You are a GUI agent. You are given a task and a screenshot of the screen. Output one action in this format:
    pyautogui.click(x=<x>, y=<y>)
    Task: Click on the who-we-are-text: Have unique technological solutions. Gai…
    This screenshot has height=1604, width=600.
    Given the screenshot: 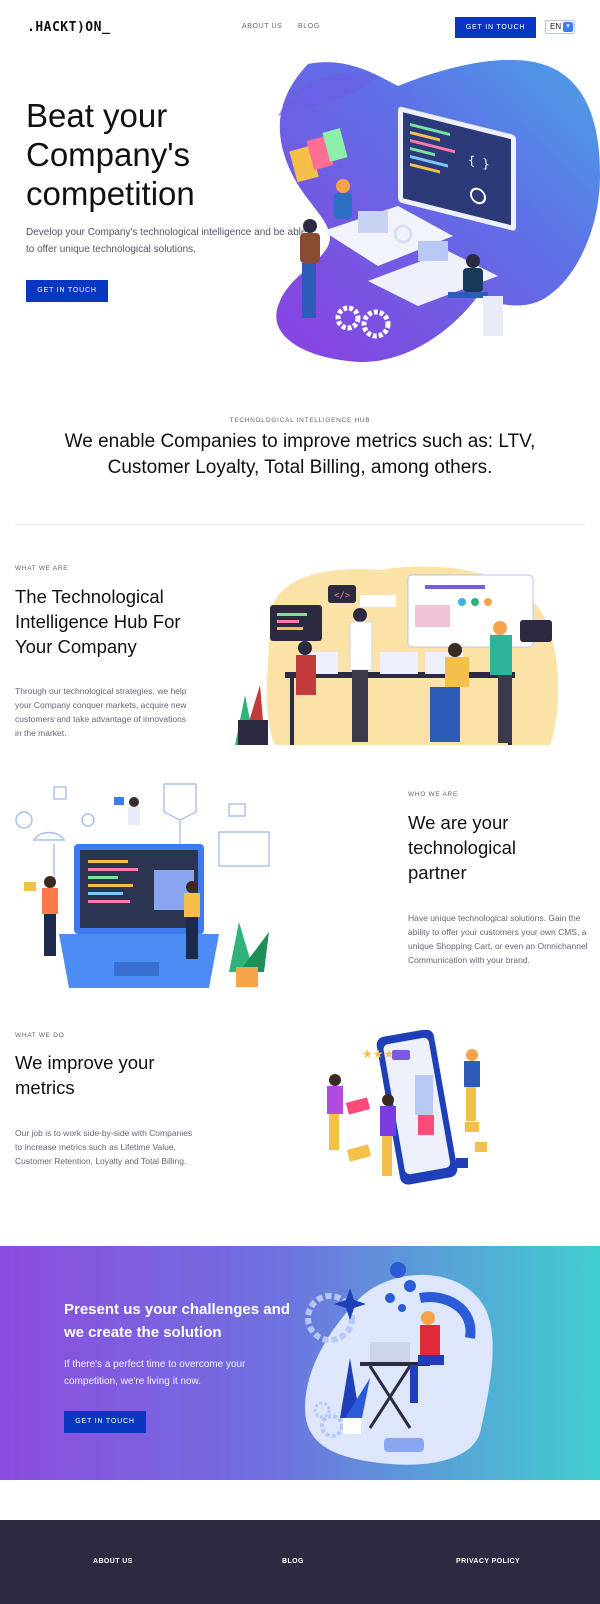 What is the action you would take?
    pyautogui.click(x=498, y=939)
    